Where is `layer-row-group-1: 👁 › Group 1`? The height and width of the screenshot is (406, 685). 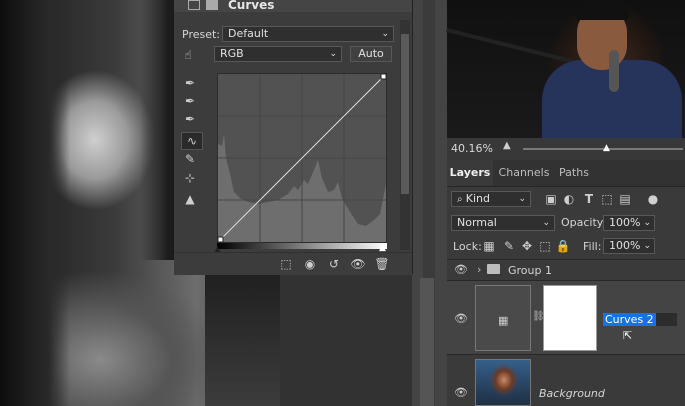 layer-row-group-1: 👁 › Group 1 is located at coordinates (566, 270).